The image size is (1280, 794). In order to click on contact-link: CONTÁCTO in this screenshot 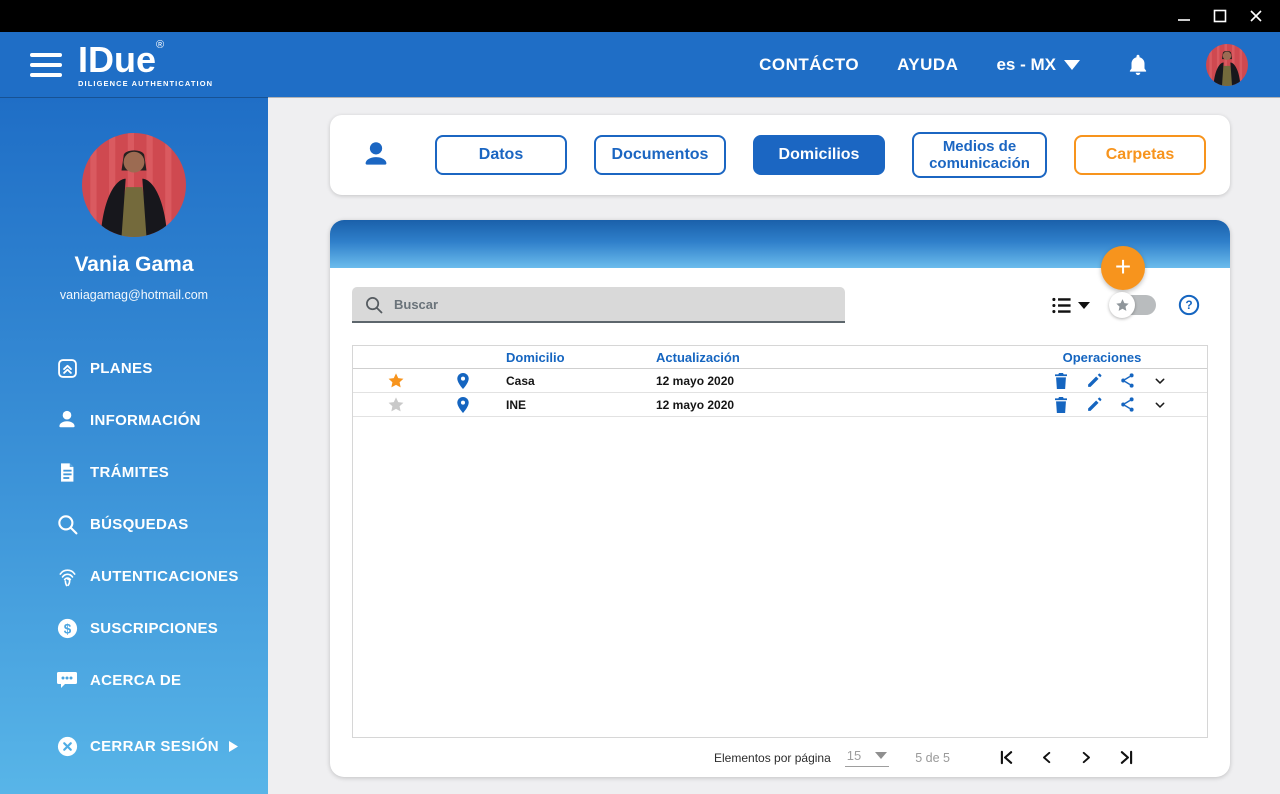, I will do `click(809, 65)`.